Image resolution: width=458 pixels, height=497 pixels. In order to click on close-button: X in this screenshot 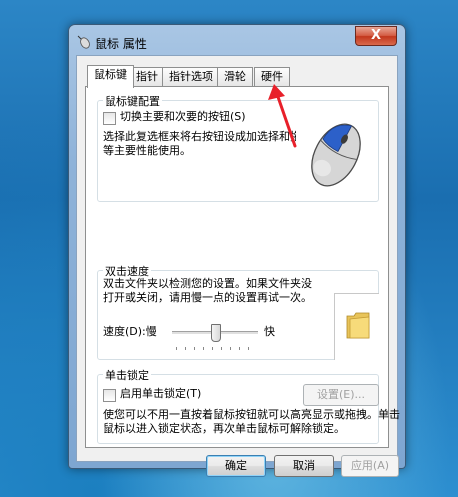, I will do `click(376, 36)`.